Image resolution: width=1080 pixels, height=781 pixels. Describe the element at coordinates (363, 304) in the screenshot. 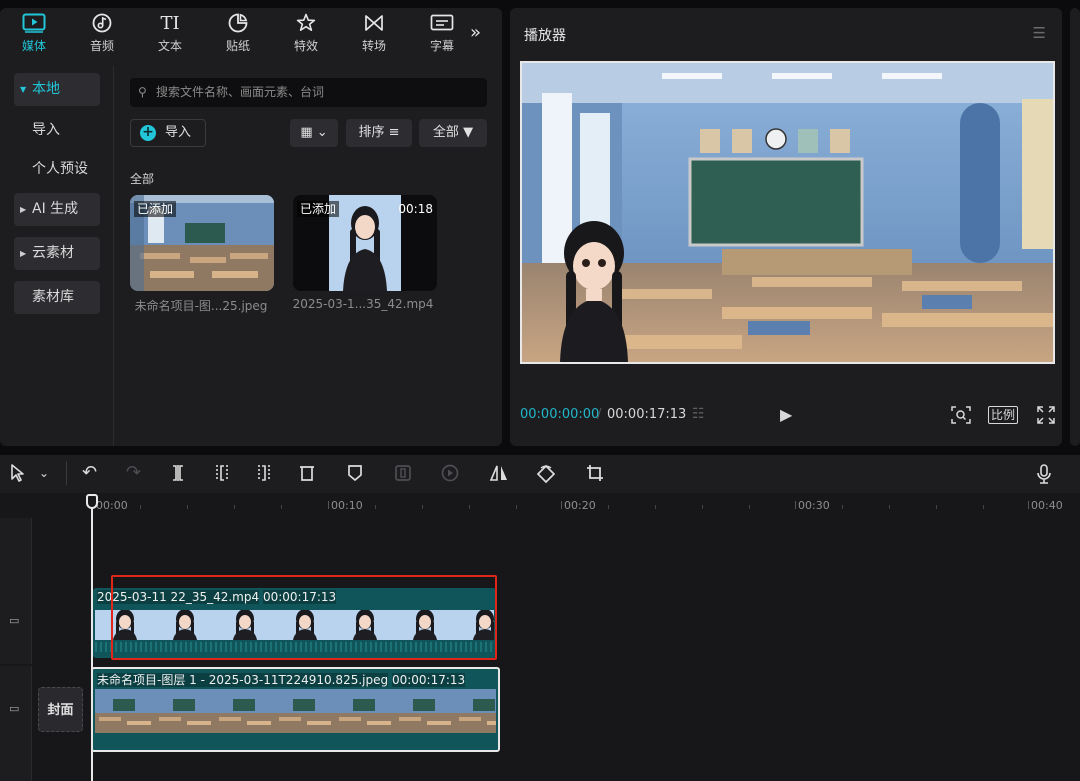

I see `media-item-caption: 2025-03-1...35_42.mp4` at that location.